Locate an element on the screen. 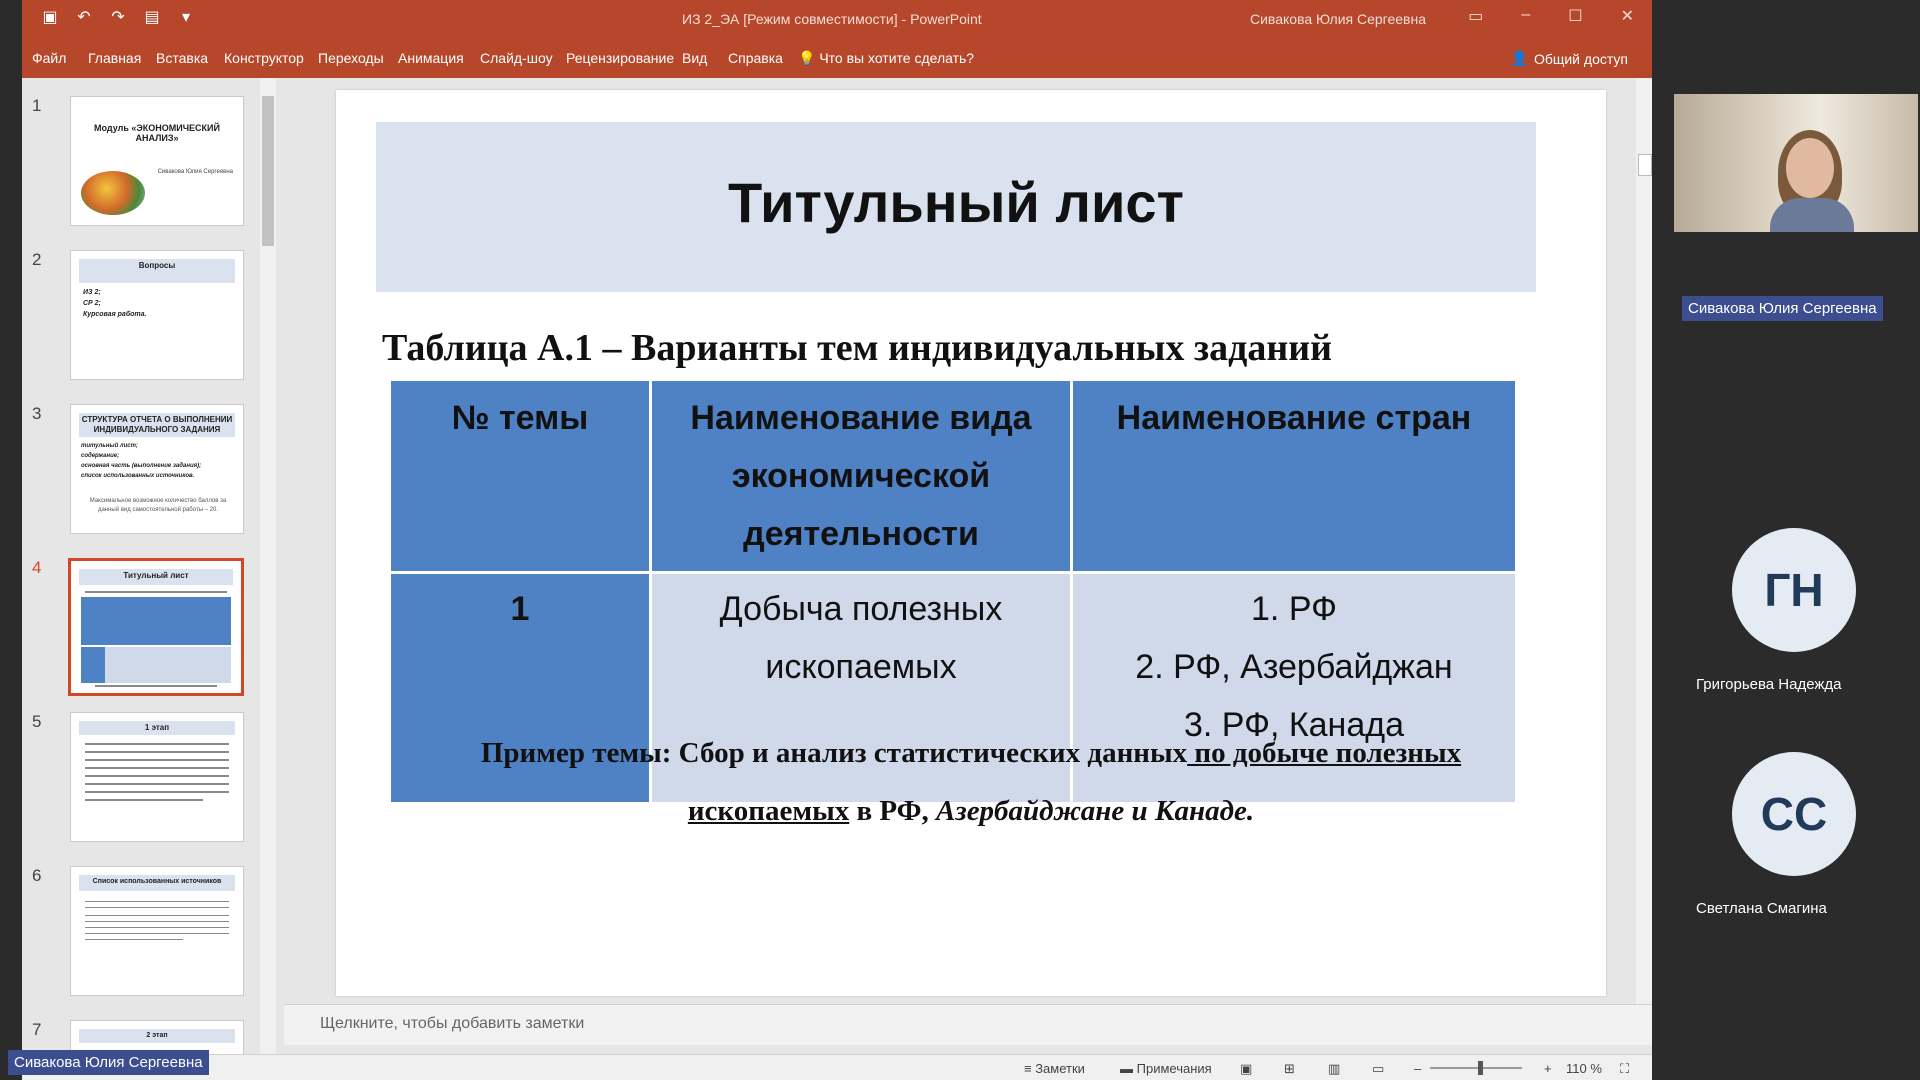  notes-label: Заметки is located at coordinates (1060, 1068).